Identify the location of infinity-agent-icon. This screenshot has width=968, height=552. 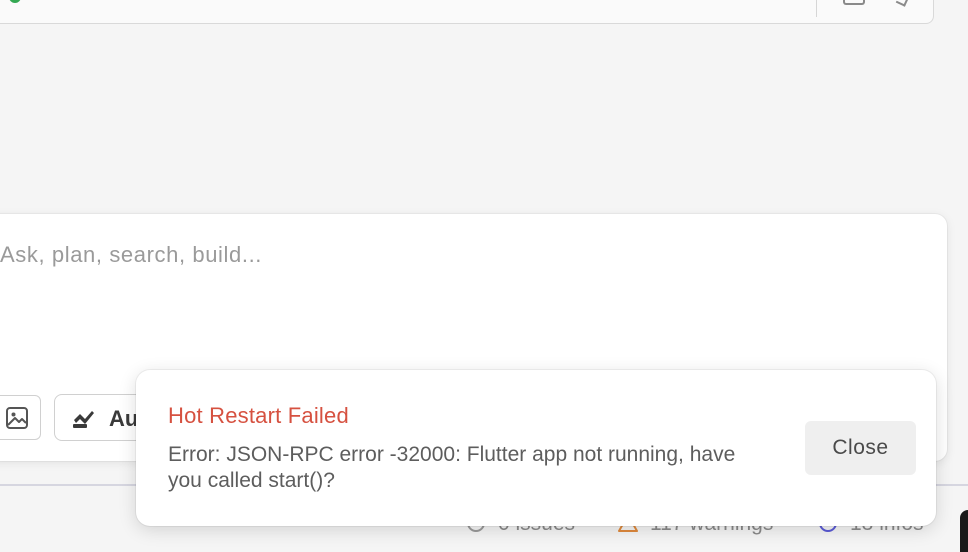
(83, 419).